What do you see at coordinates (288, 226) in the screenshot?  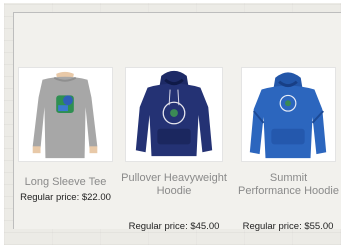 I see `product-price-summit-hoodie: Regular price: $55.00` at bounding box center [288, 226].